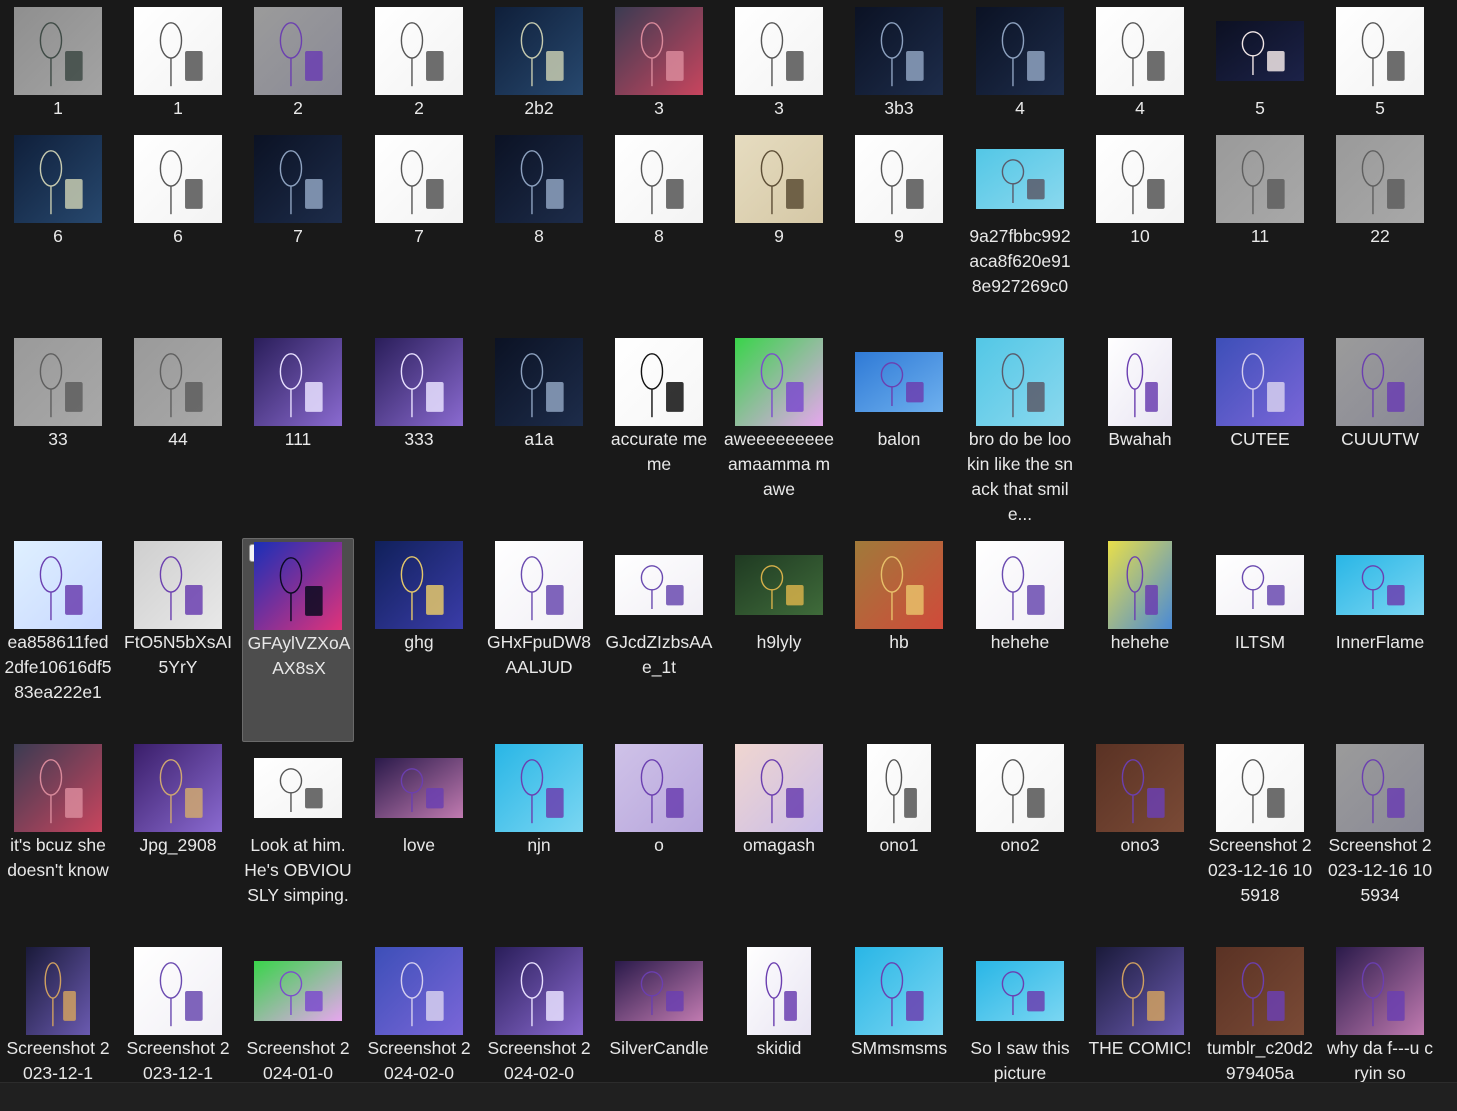 Image resolution: width=1457 pixels, height=1111 pixels. I want to click on file-item: accurate meme, so click(659, 437).